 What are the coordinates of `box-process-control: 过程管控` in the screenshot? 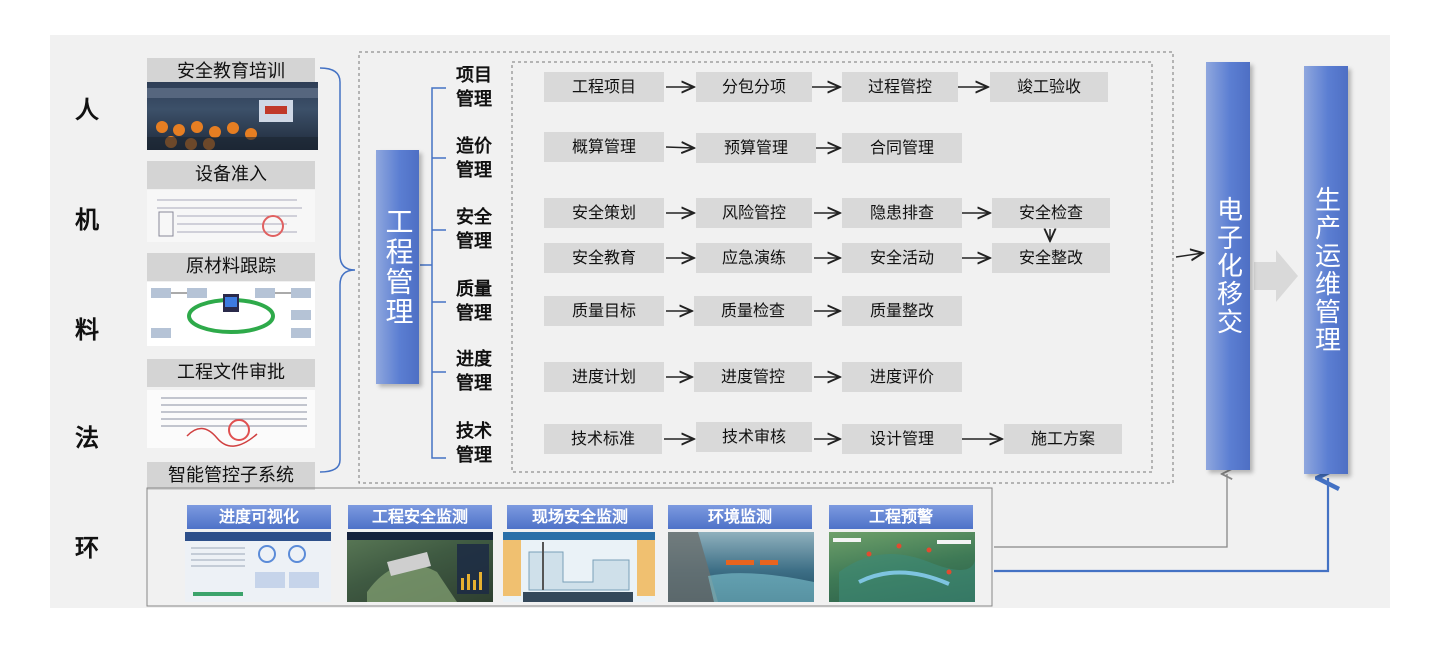 It's located at (900, 87).